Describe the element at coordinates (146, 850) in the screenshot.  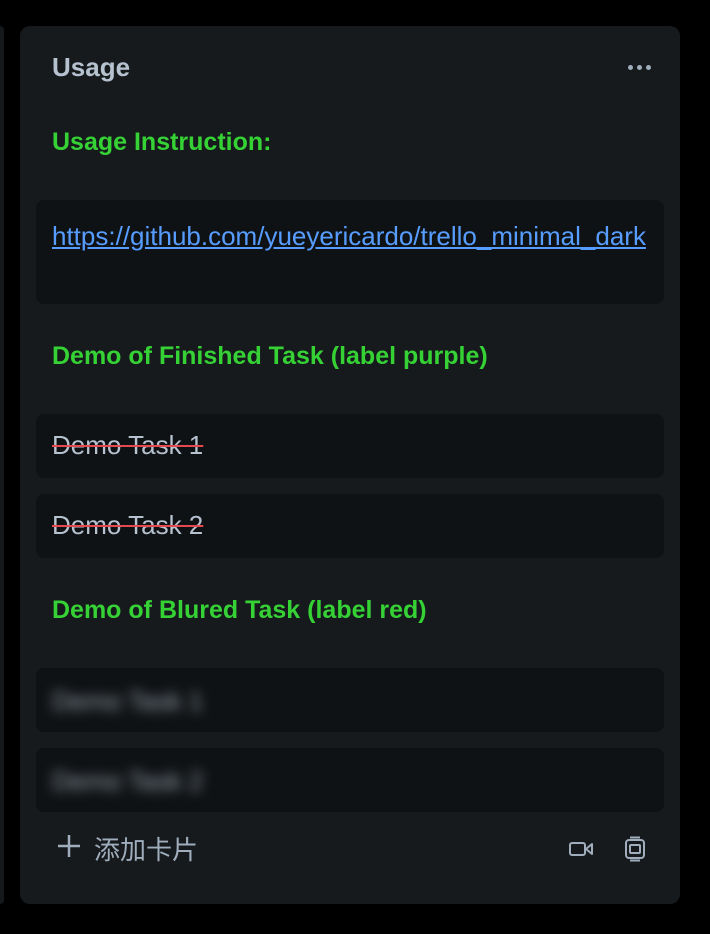
I see `add-card-label: 添加卡片` at that location.